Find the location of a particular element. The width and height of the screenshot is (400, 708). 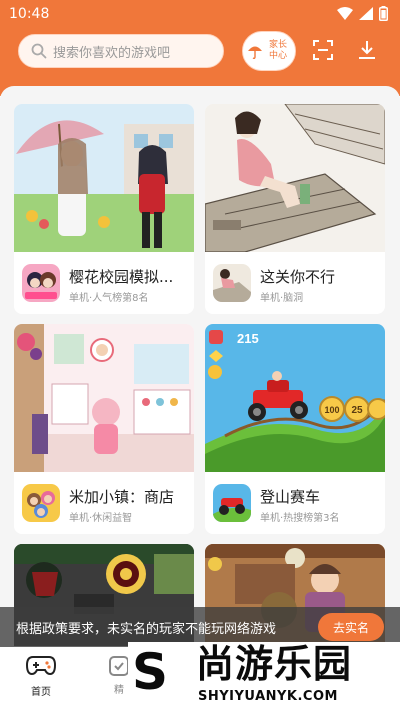

coin-value: 25 is located at coordinates (357, 410).